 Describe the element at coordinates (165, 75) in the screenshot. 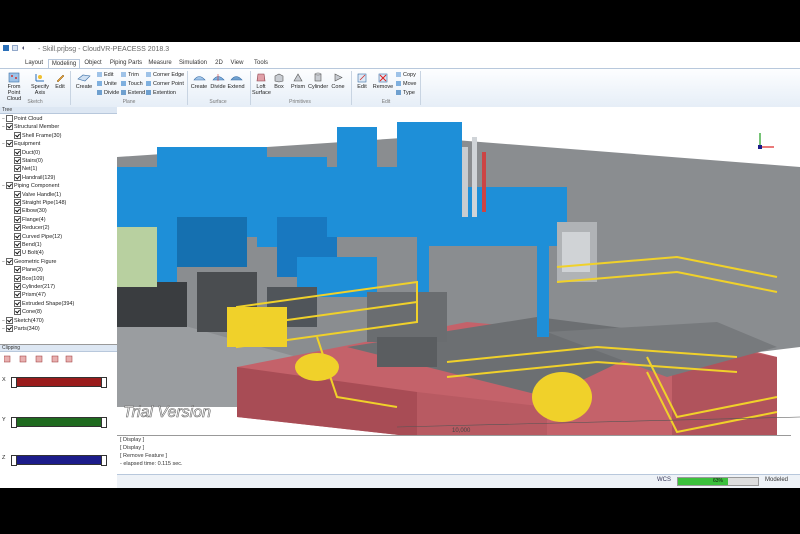

I see `corner-edge-button: Corner Edge` at that location.